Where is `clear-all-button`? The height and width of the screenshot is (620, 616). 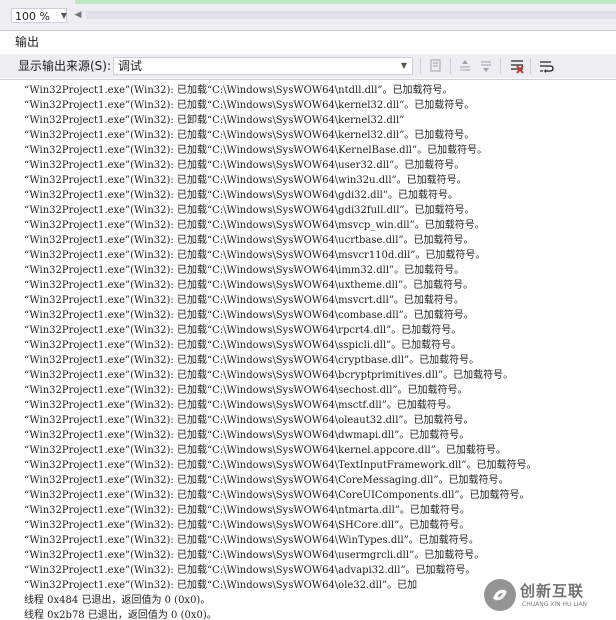 clear-all-button is located at coordinates (517, 66).